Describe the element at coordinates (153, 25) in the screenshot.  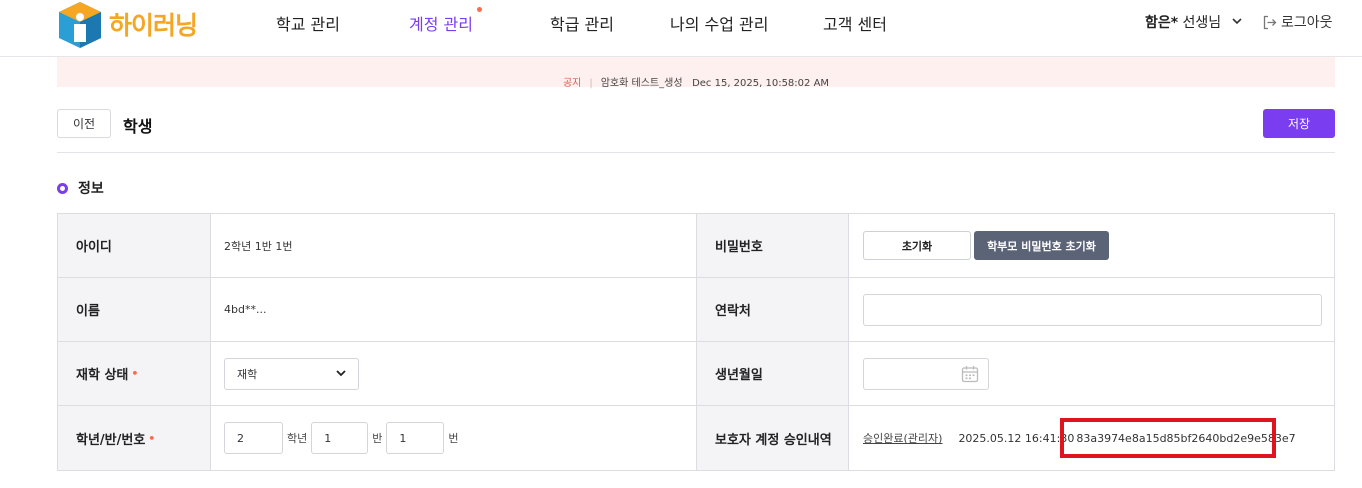
I see `logo-text: 하이러닝` at that location.